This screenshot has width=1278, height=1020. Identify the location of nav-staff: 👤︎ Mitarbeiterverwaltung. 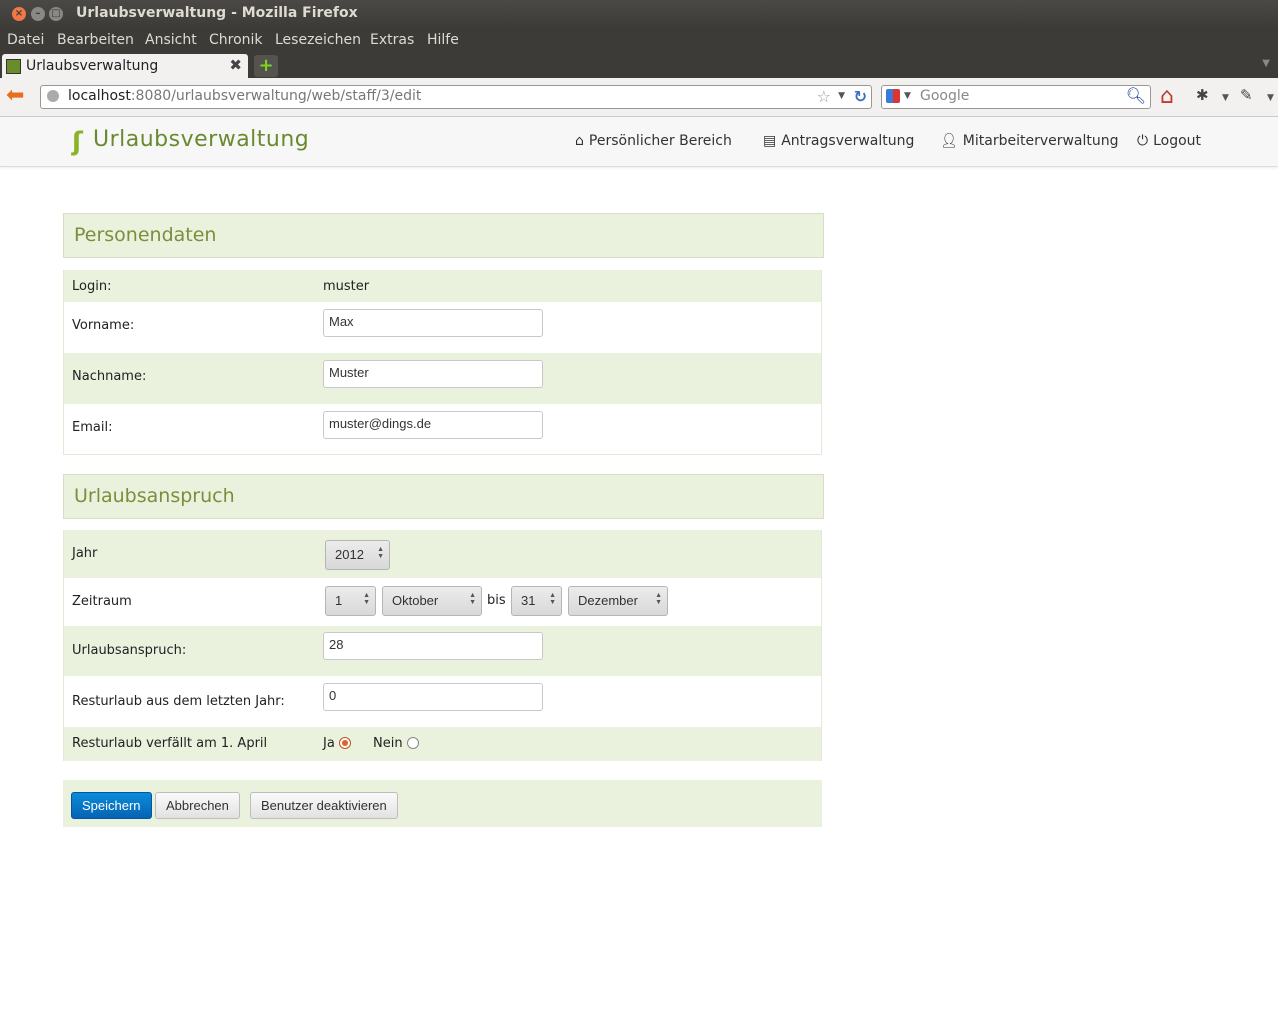
(1029, 141).